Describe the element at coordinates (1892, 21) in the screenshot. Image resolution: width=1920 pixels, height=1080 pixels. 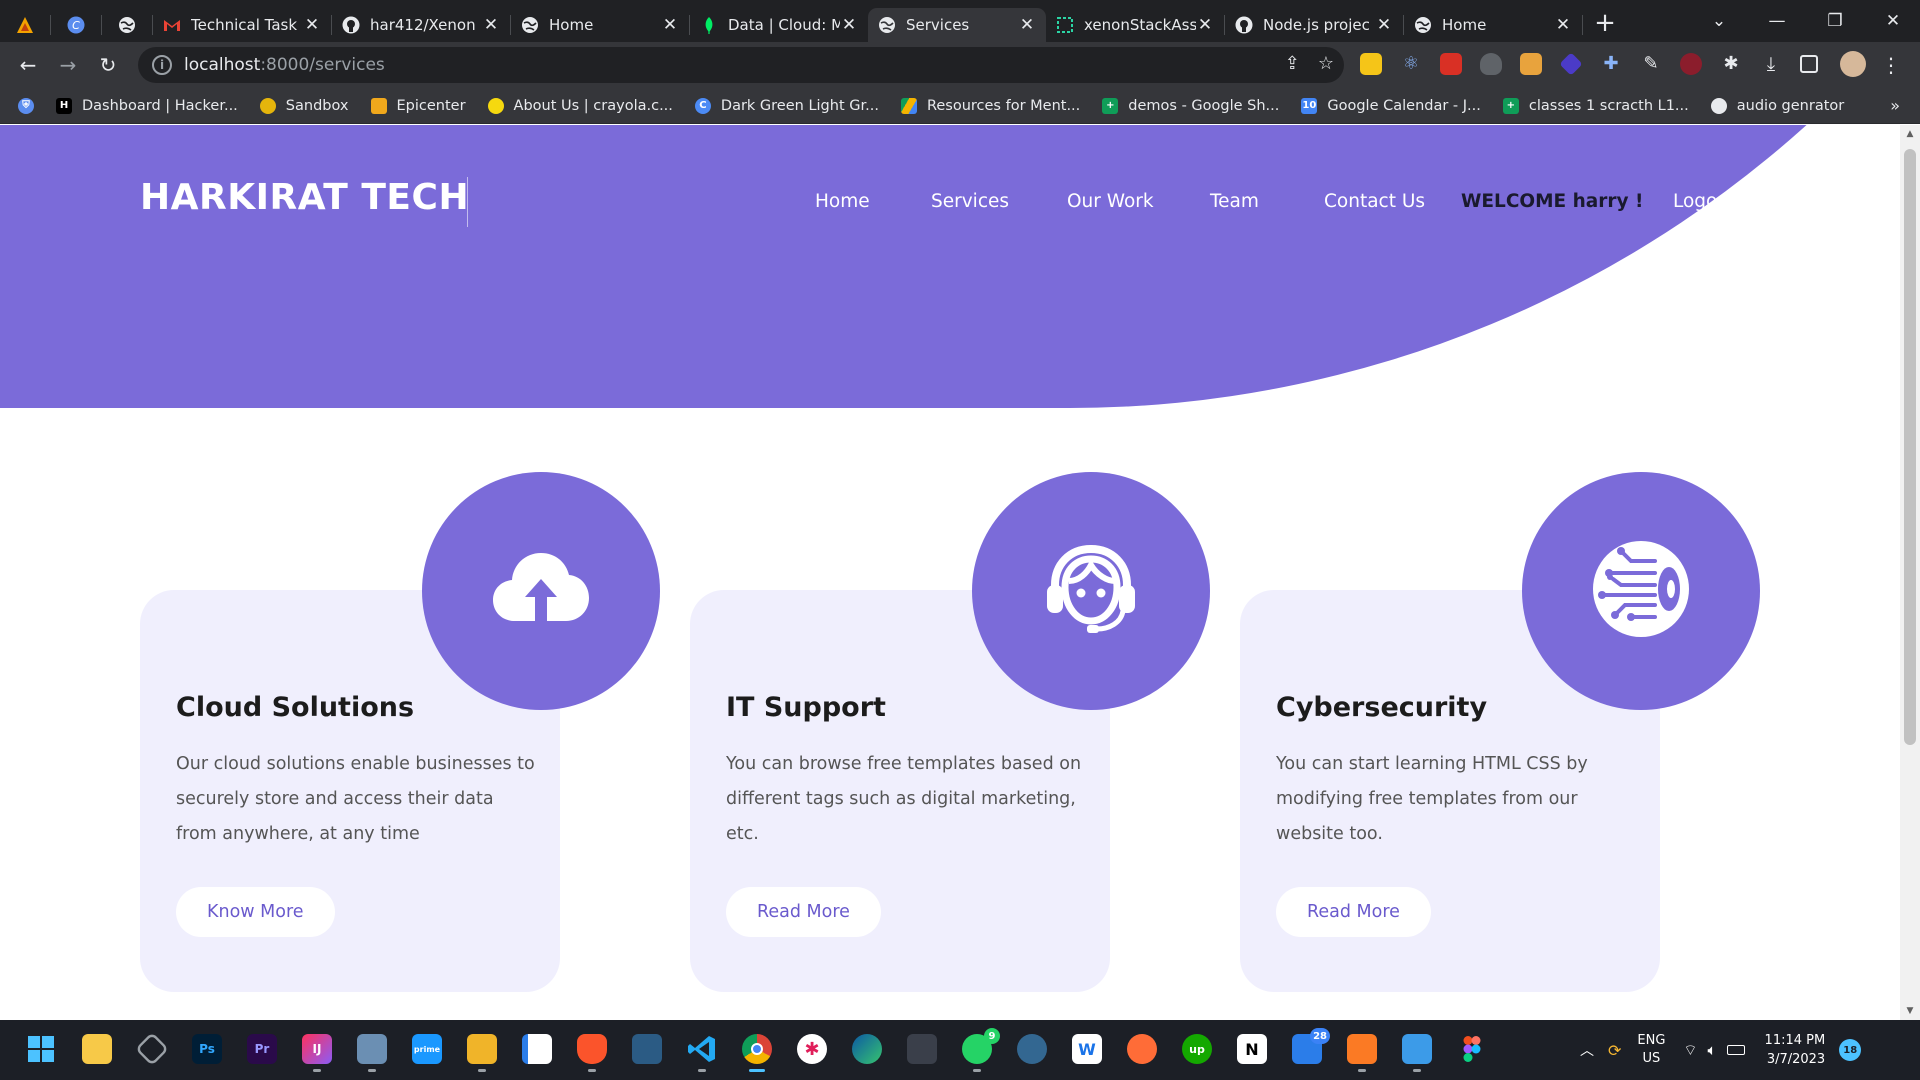
I see `close-window-button: ✕` at that location.